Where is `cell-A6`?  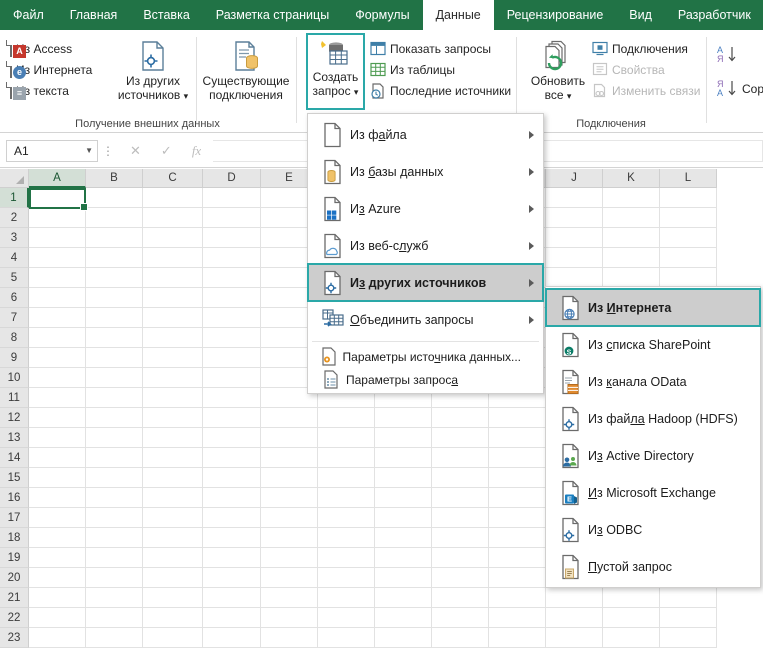
cell-A6 is located at coordinates (57, 298).